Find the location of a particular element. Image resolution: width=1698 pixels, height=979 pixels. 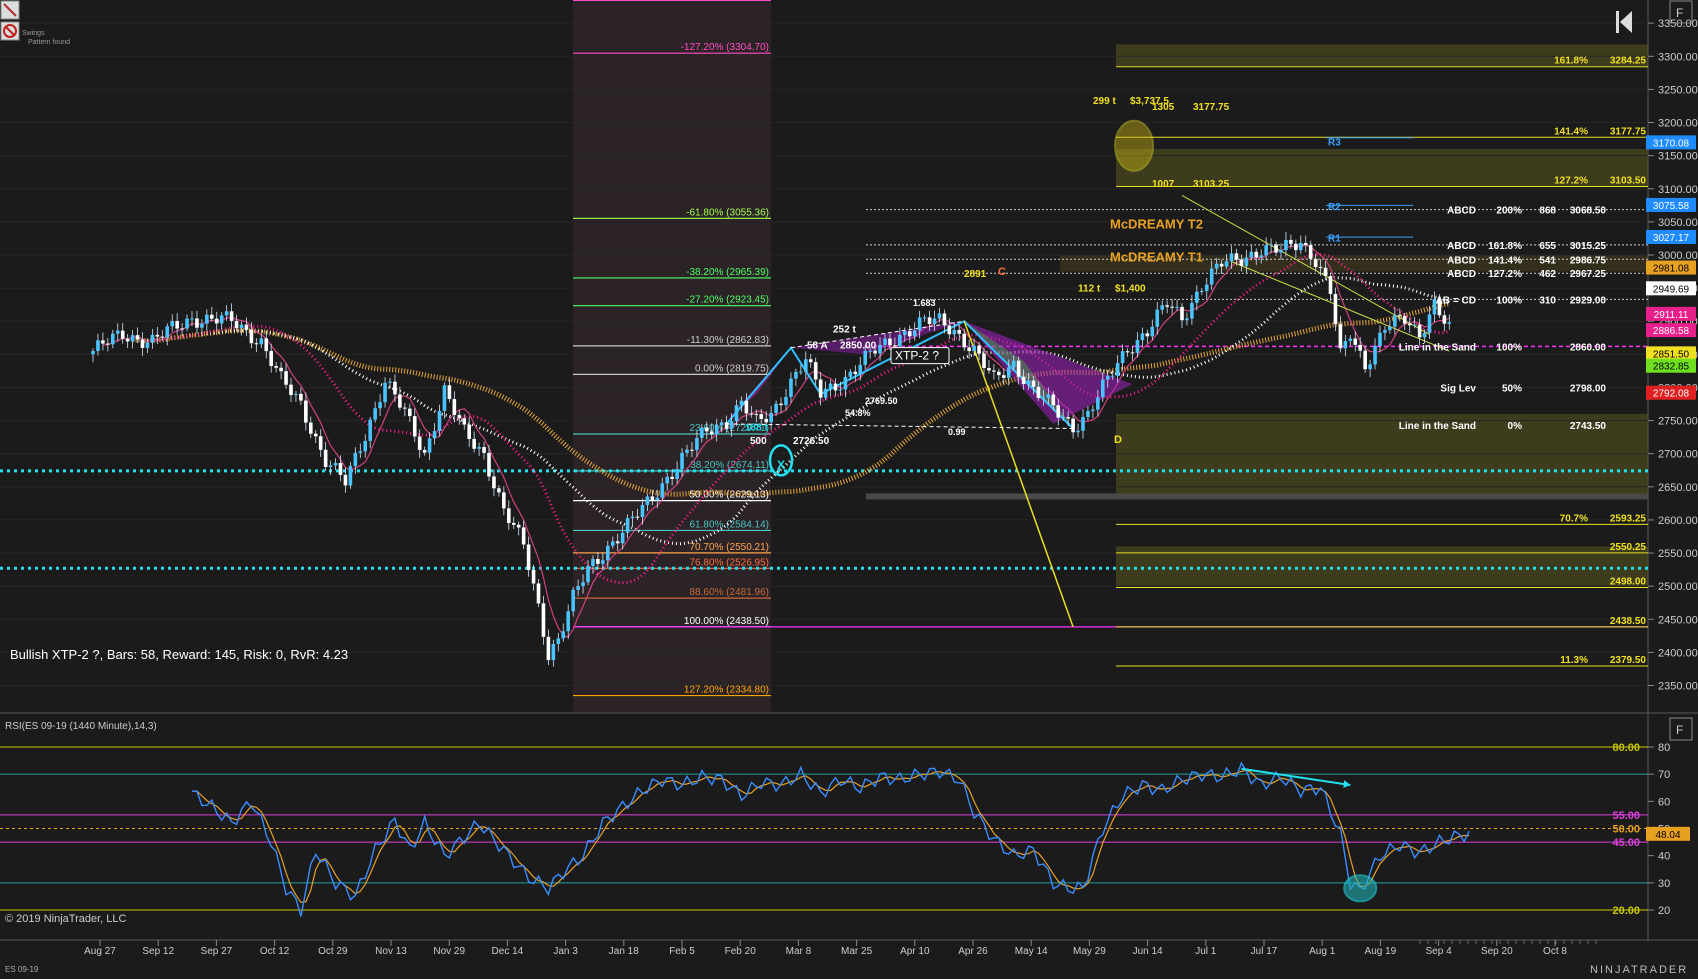

right-level-price: 3103.50 is located at coordinates (1628, 180).